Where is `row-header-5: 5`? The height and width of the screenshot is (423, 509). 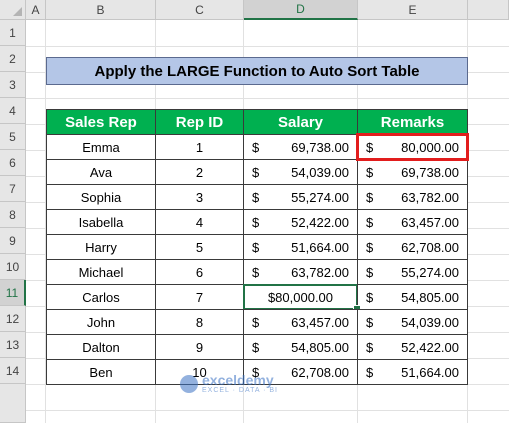 row-header-5: 5 is located at coordinates (13, 137).